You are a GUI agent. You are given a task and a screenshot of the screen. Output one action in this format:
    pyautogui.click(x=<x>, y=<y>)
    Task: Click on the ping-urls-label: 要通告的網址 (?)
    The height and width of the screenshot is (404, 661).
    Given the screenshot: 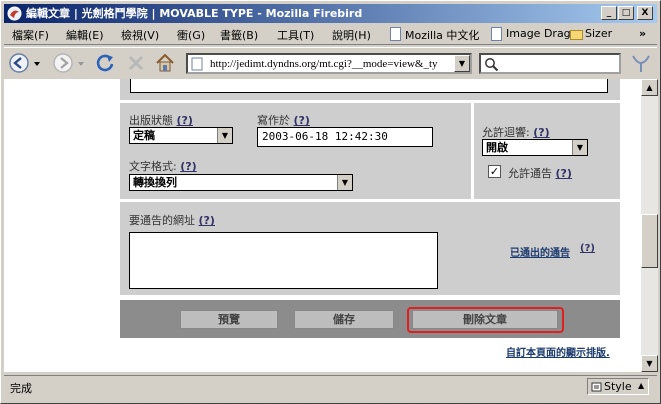 What is the action you would take?
    pyautogui.click(x=172, y=220)
    